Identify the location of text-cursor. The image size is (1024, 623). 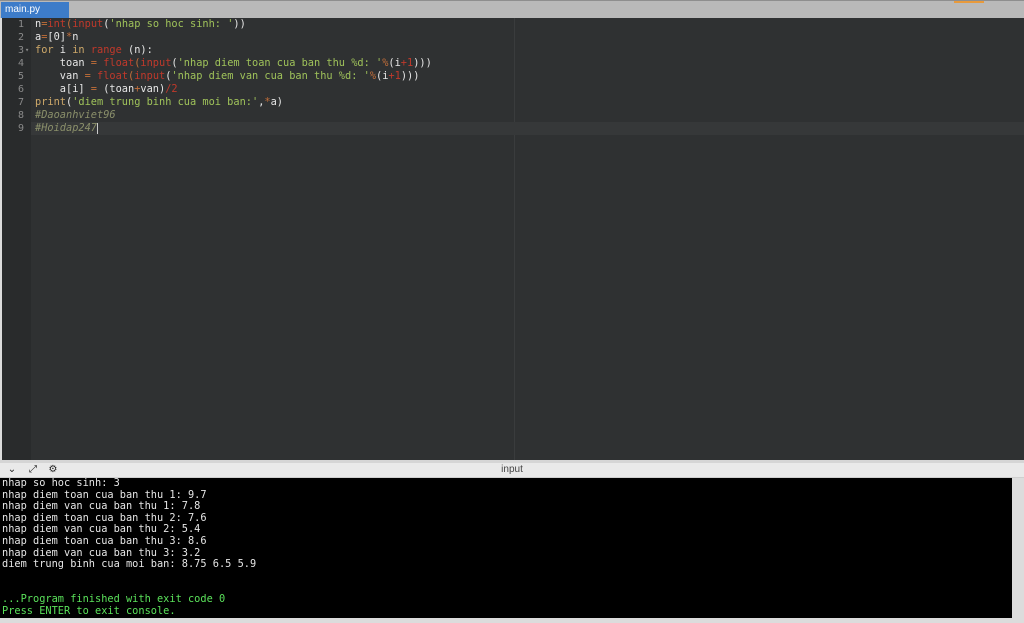
(97, 128).